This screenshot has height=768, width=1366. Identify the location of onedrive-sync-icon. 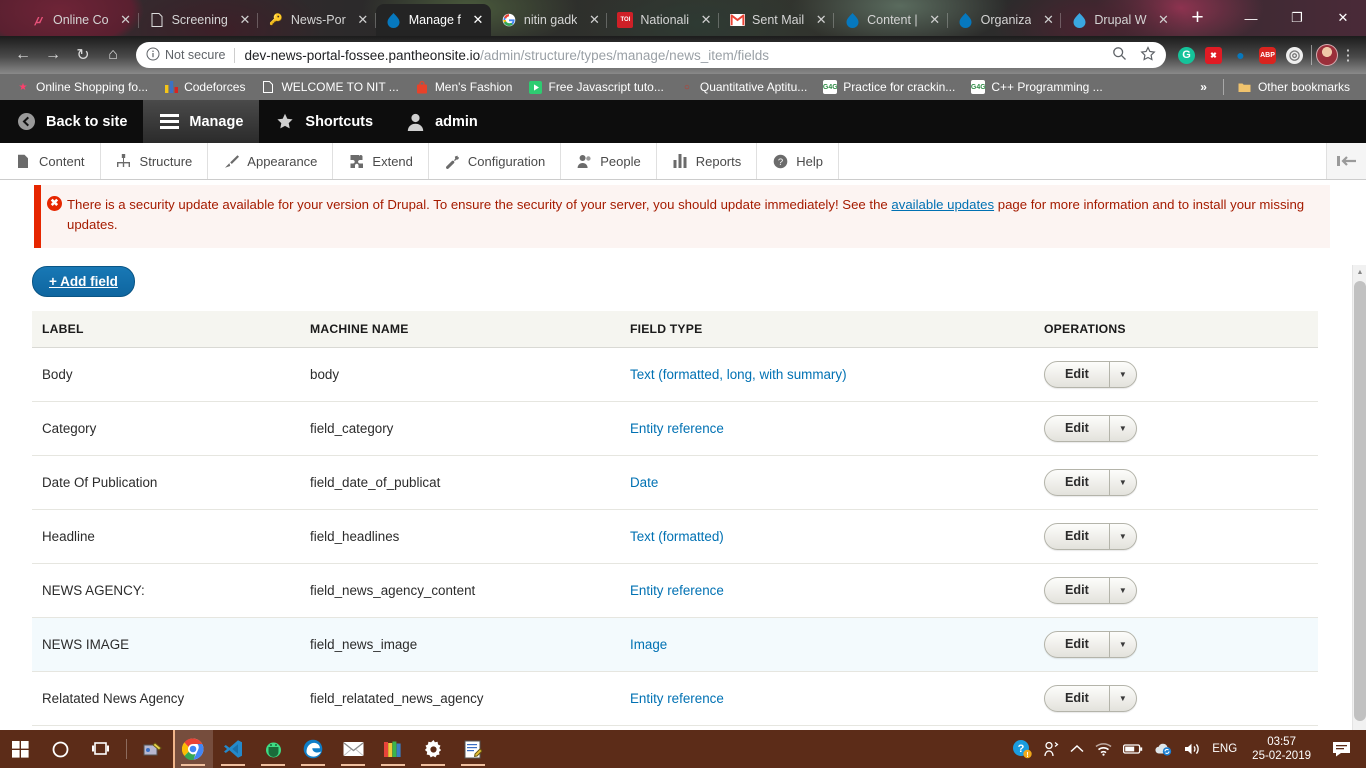
(1163, 749).